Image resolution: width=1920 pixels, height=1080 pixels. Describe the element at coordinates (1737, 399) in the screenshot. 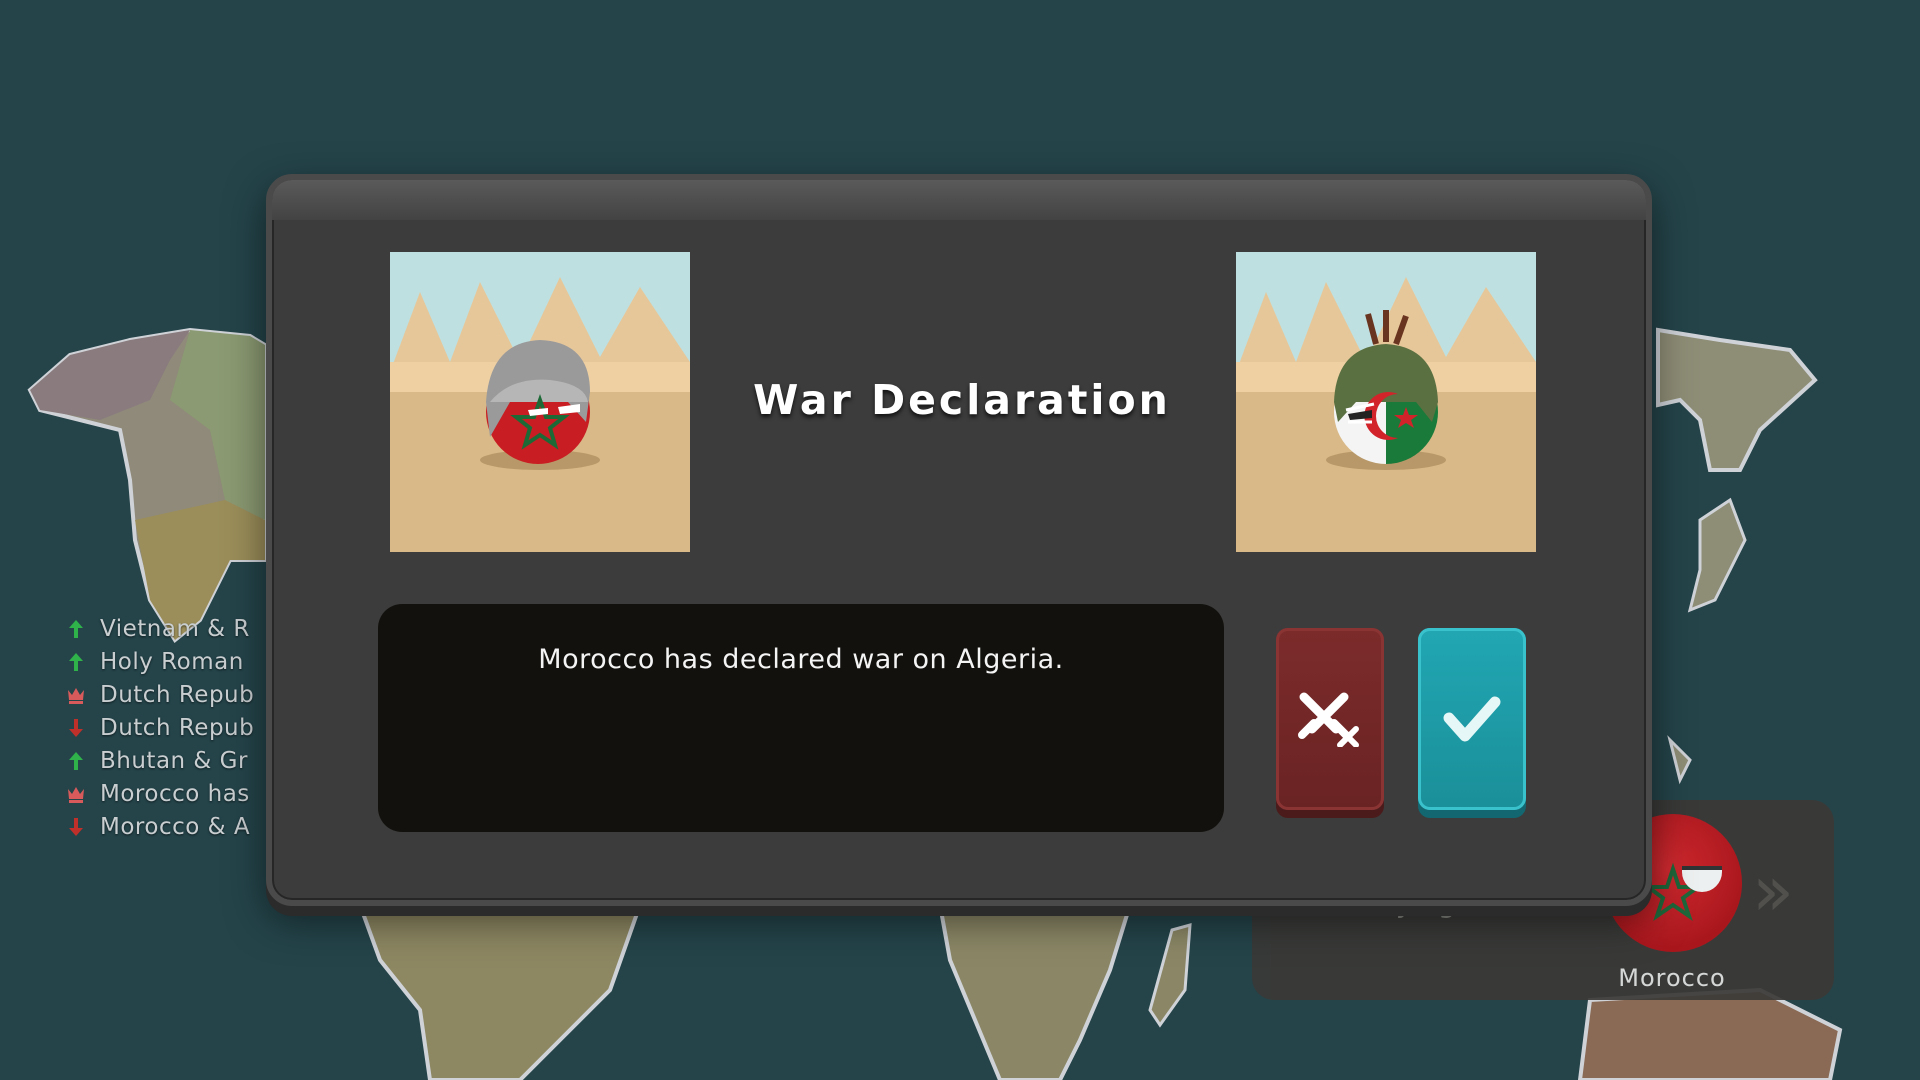

I see `asia-landmass` at that location.